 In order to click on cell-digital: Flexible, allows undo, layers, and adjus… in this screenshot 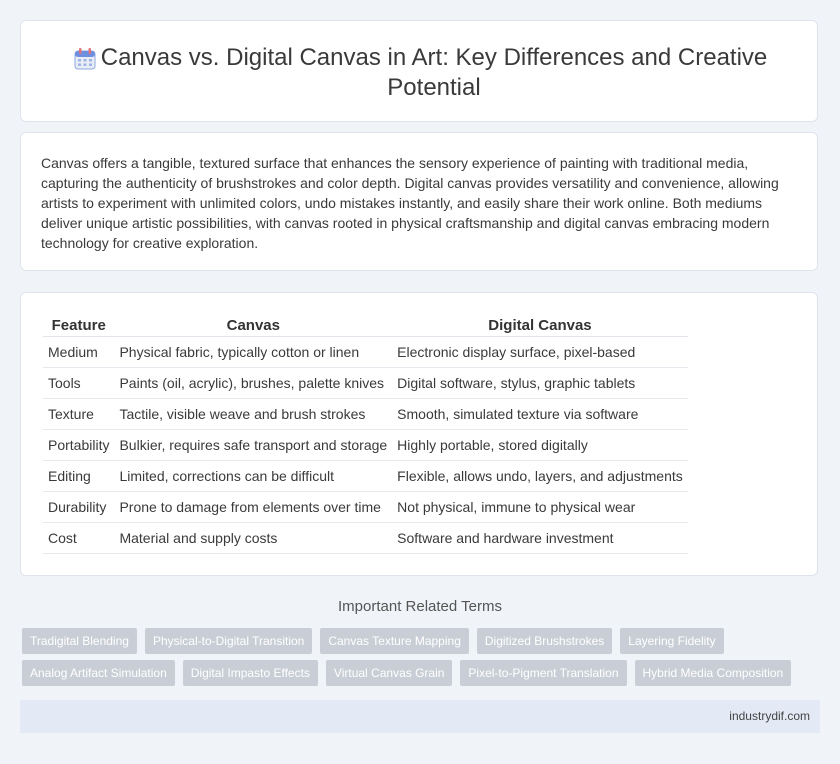, I will do `click(540, 476)`.